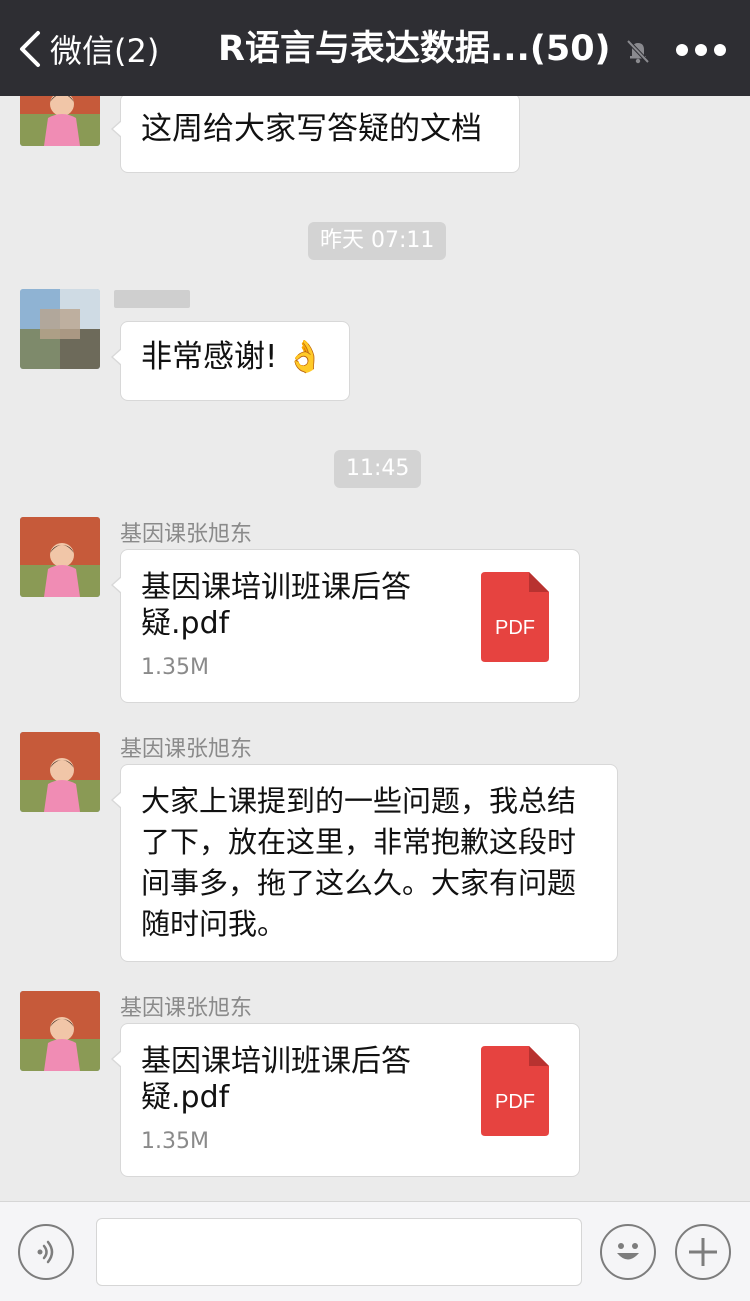  I want to click on voice-icon, so click(45, 1252).